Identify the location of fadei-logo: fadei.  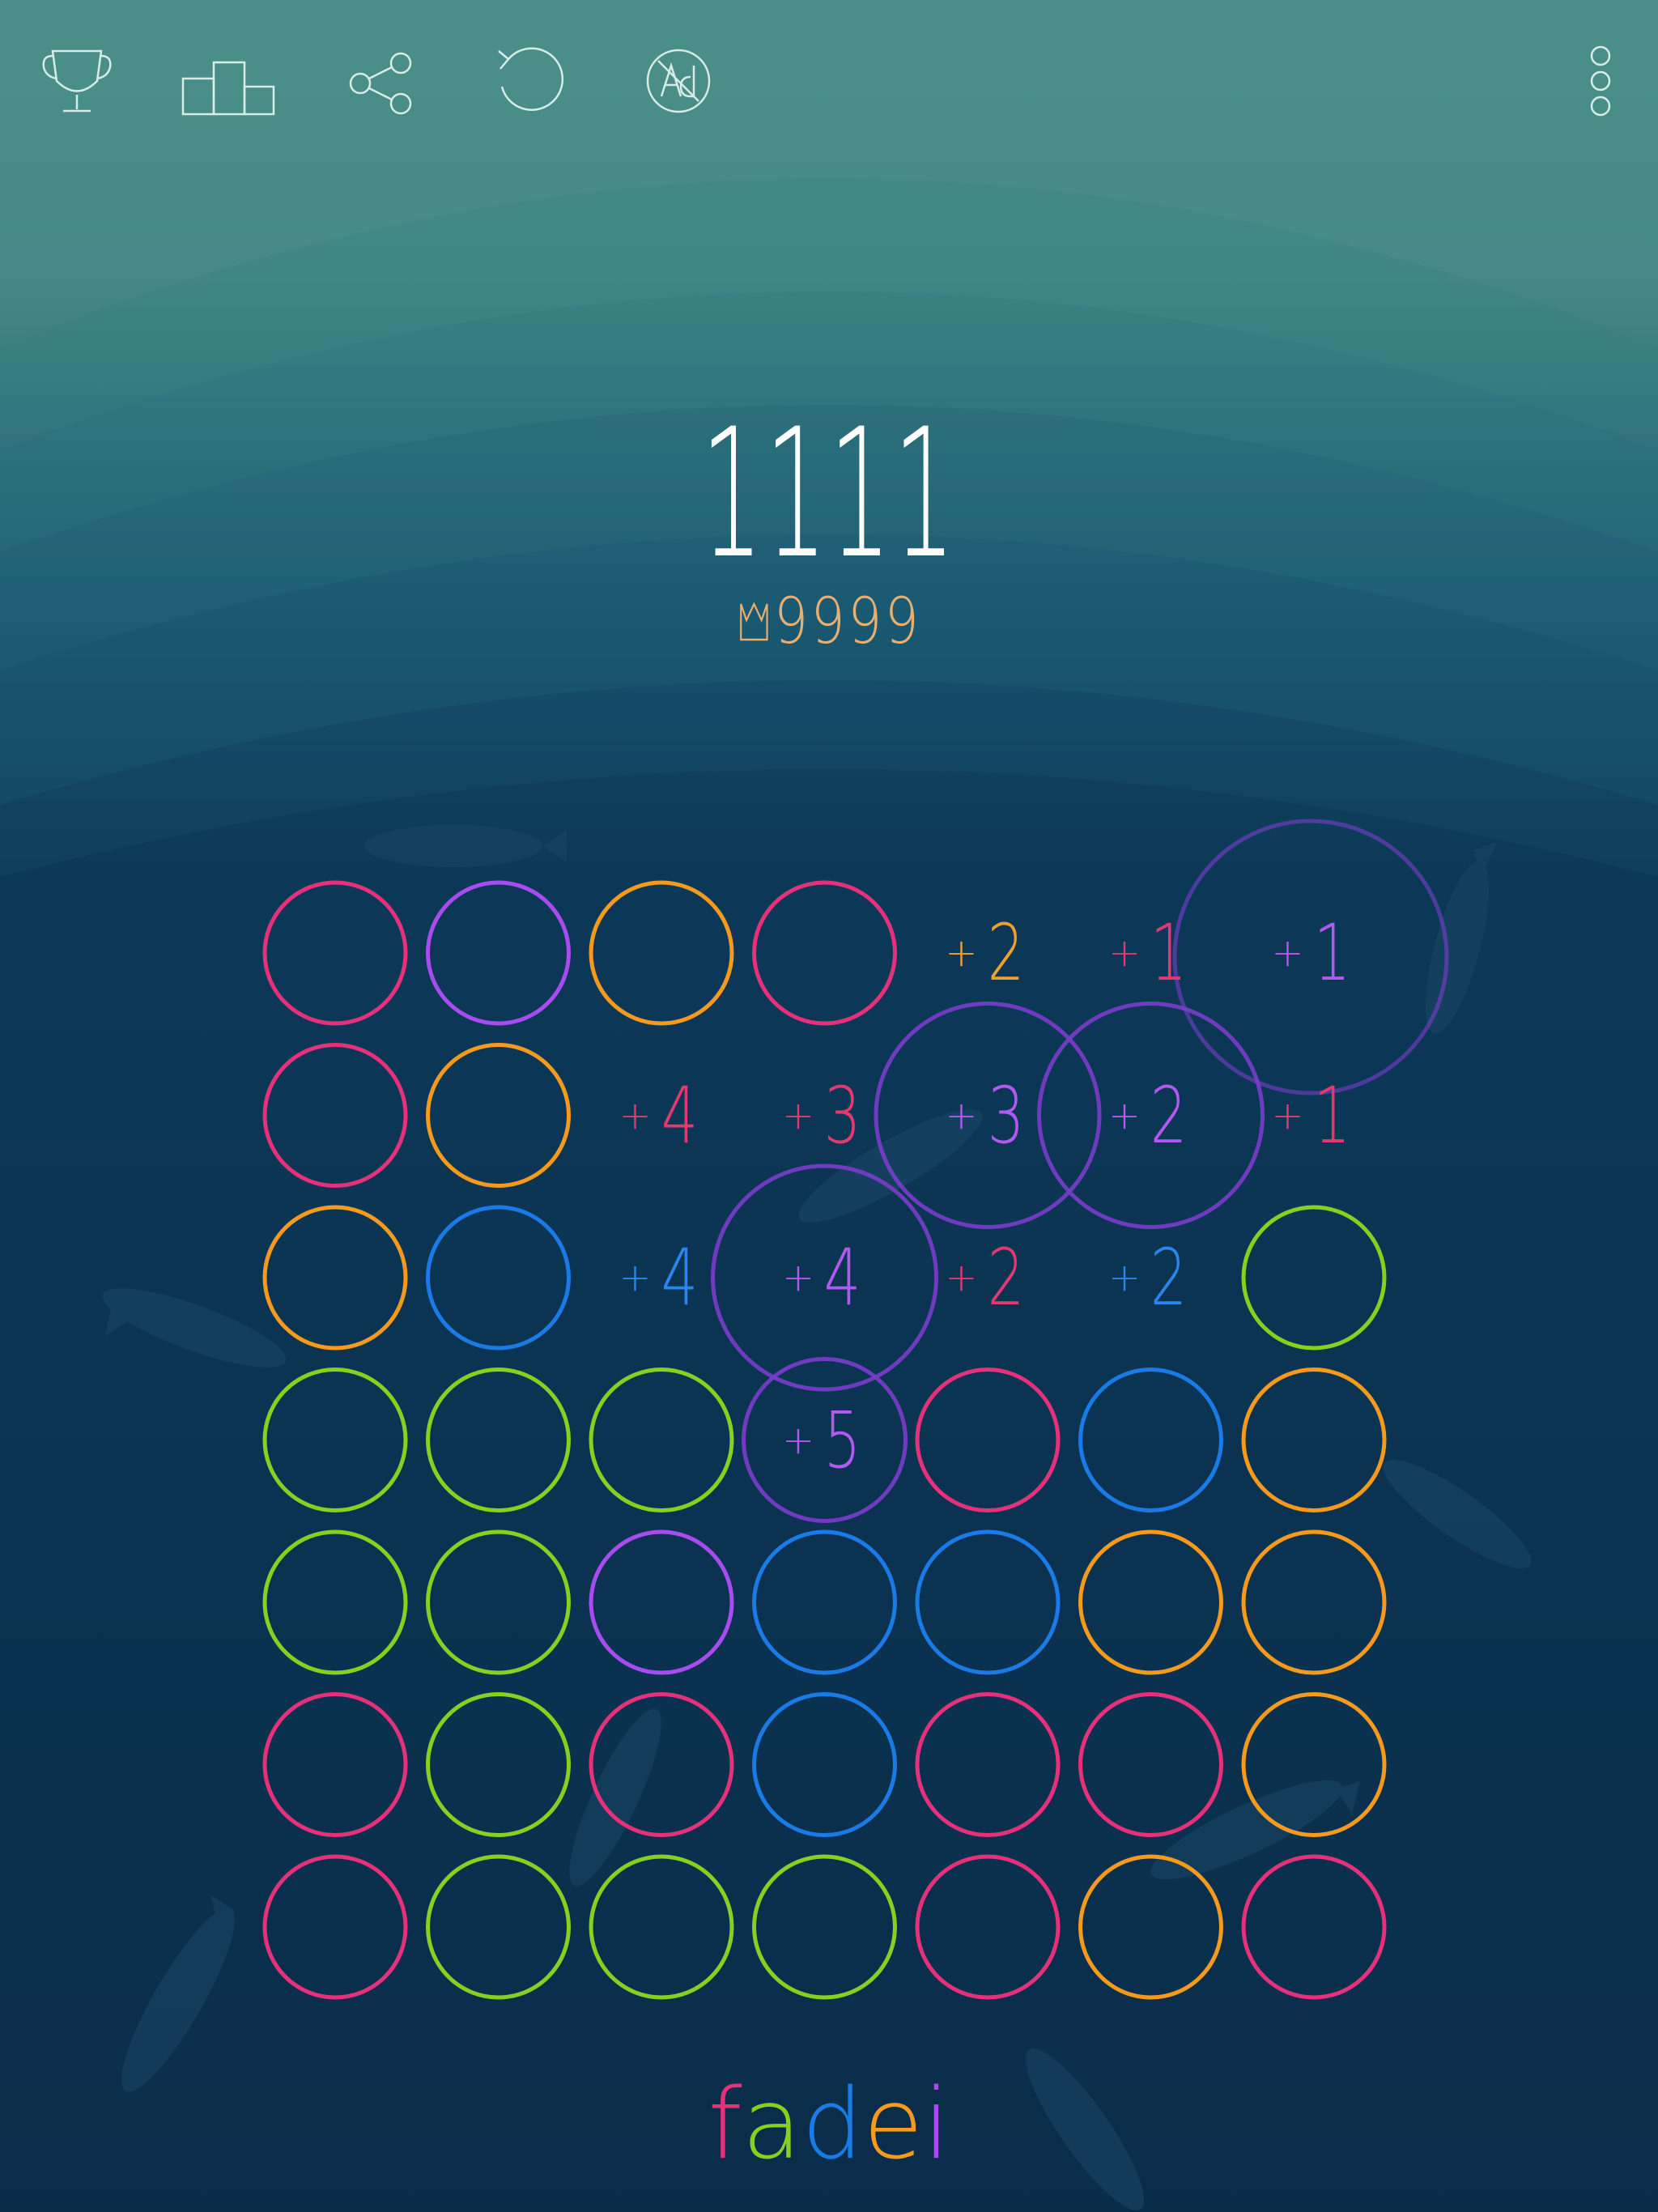
(829, 2126).